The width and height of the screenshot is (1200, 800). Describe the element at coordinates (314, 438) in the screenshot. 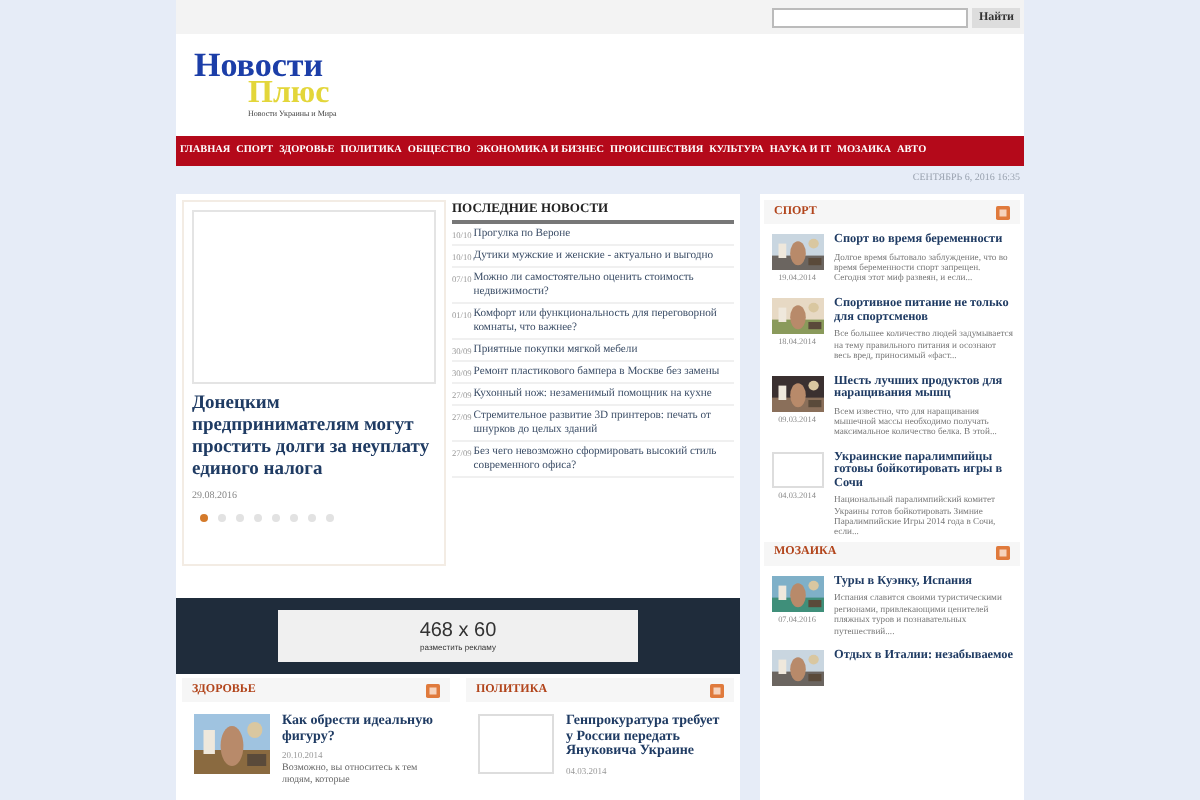

I see `slider-title: Донецким предпринимателям могут простить долги за неуплату единого налога` at that location.